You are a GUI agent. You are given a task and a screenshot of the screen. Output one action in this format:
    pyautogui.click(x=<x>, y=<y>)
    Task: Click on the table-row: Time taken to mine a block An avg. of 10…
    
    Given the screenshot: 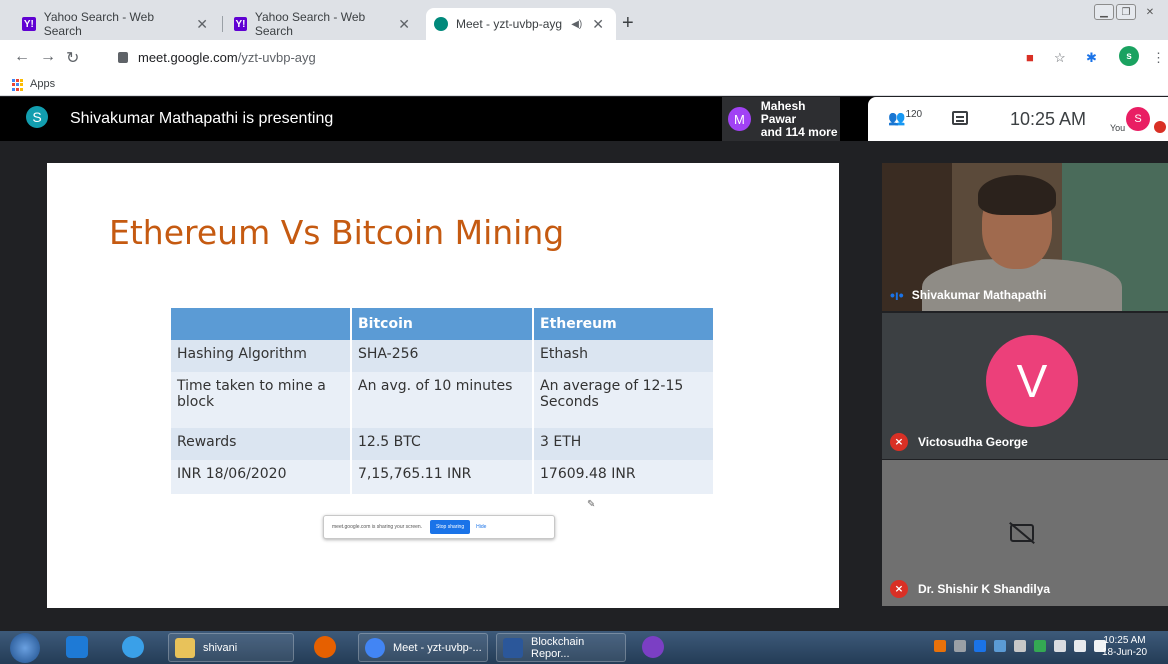 What is the action you would take?
    pyautogui.click(x=443, y=400)
    